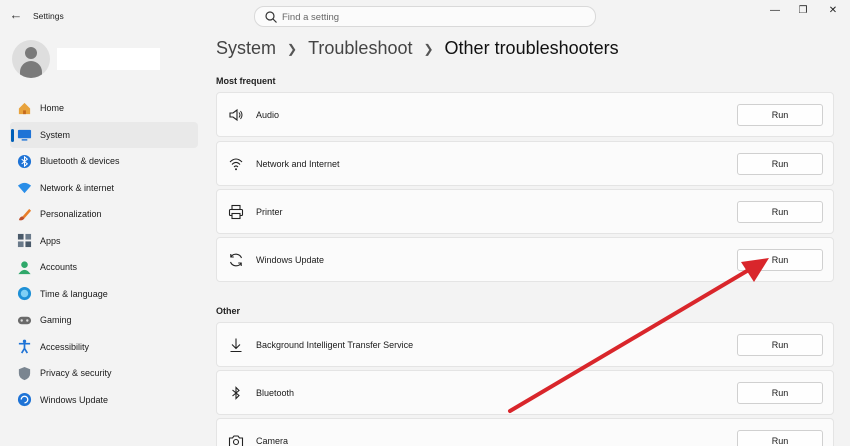 The image size is (850, 446). I want to click on run-audio-button: Run, so click(780, 115).